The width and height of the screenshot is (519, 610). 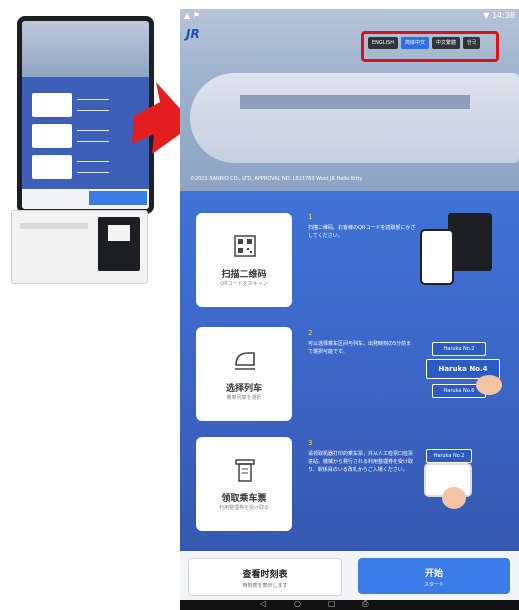 What do you see at coordinates (263, 603) in the screenshot?
I see `back-icon: ◁` at bounding box center [263, 603].